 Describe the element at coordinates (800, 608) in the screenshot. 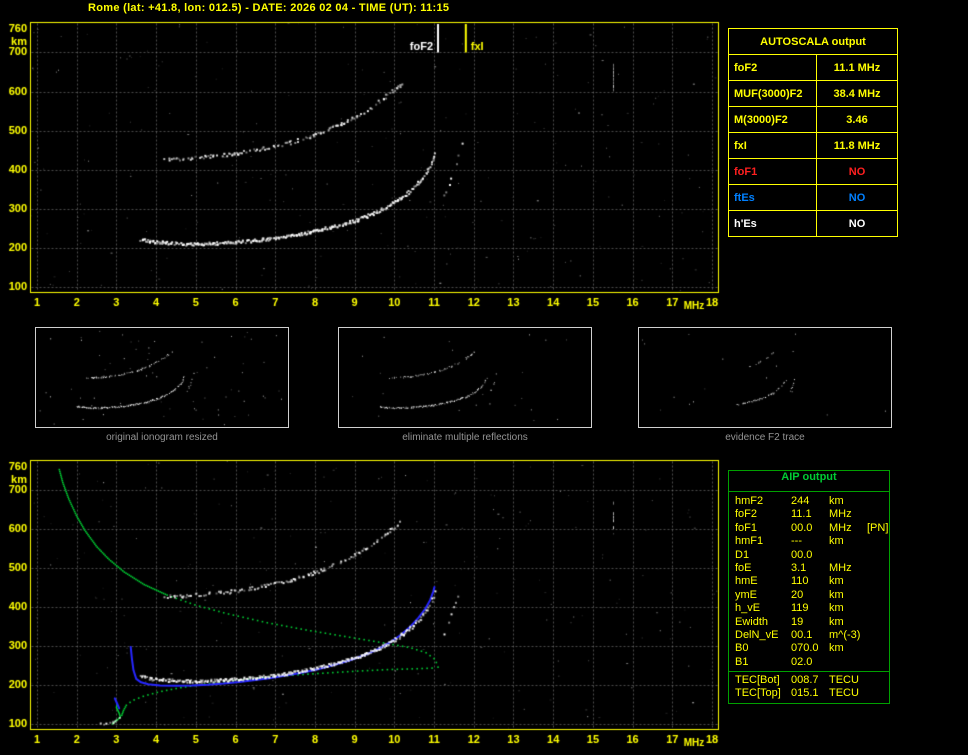

I see `aip-param-value: 119` at that location.